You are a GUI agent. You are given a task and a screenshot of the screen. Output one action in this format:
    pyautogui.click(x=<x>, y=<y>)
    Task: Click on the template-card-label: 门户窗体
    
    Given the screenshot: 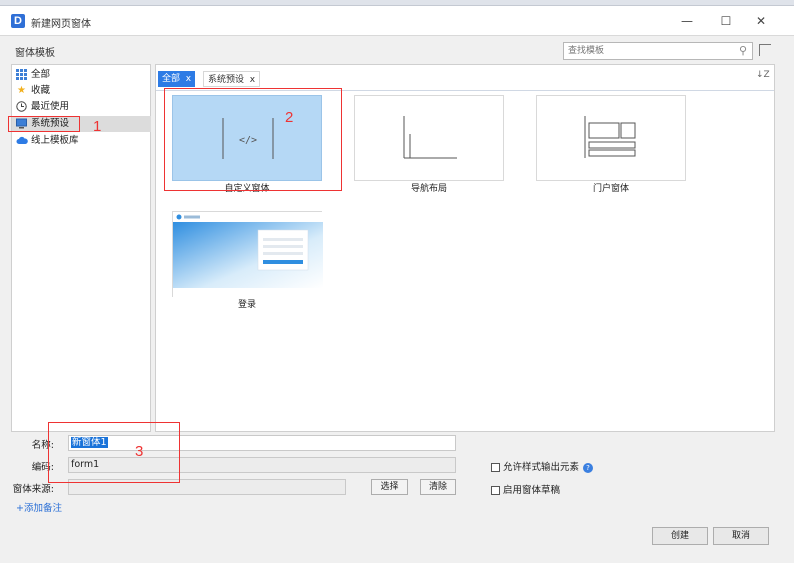 What is the action you would take?
    pyautogui.click(x=610, y=189)
    